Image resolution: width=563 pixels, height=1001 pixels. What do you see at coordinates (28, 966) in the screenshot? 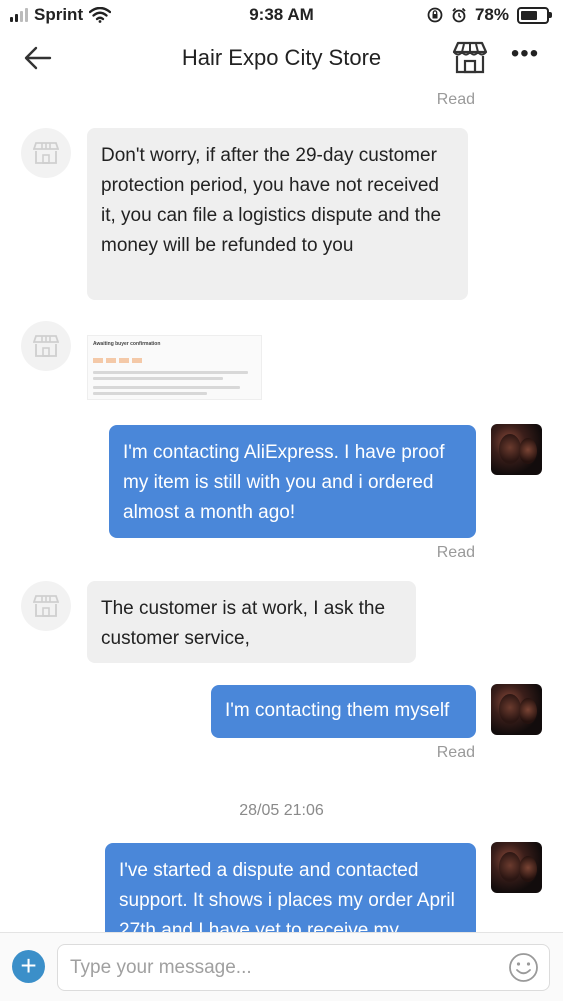
I see `plus-icon: +` at bounding box center [28, 966].